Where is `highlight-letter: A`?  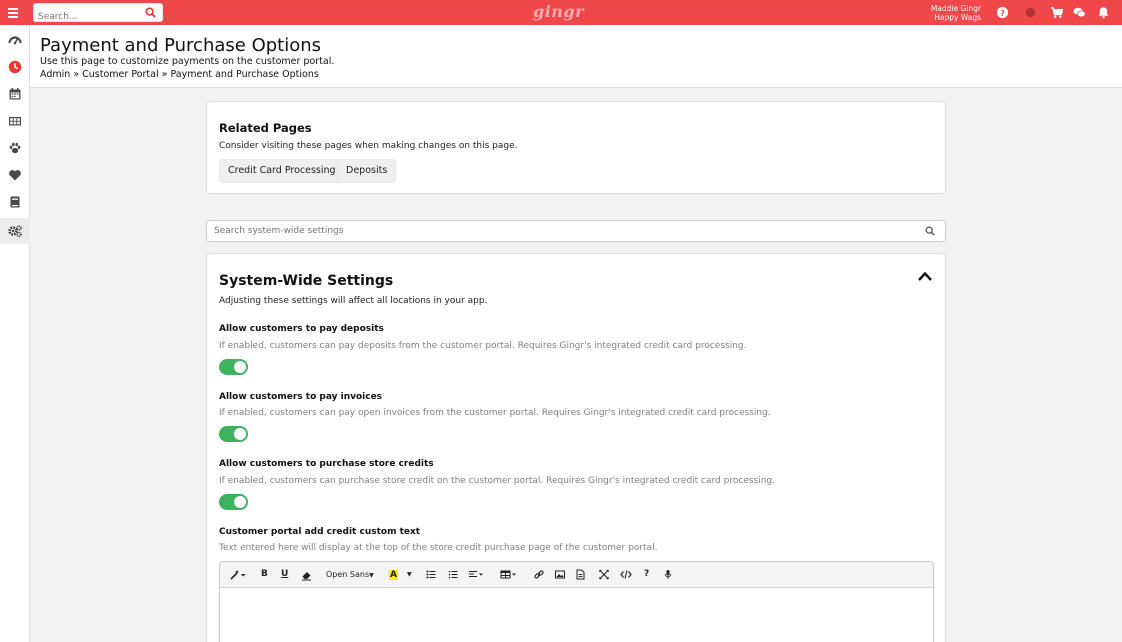
highlight-letter: A is located at coordinates (393, 575).